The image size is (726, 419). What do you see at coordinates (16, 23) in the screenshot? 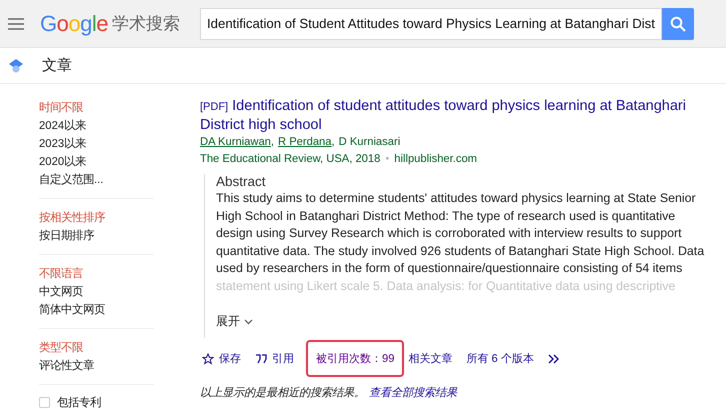
I see `menu-icon` at bounding box center [16, 23].